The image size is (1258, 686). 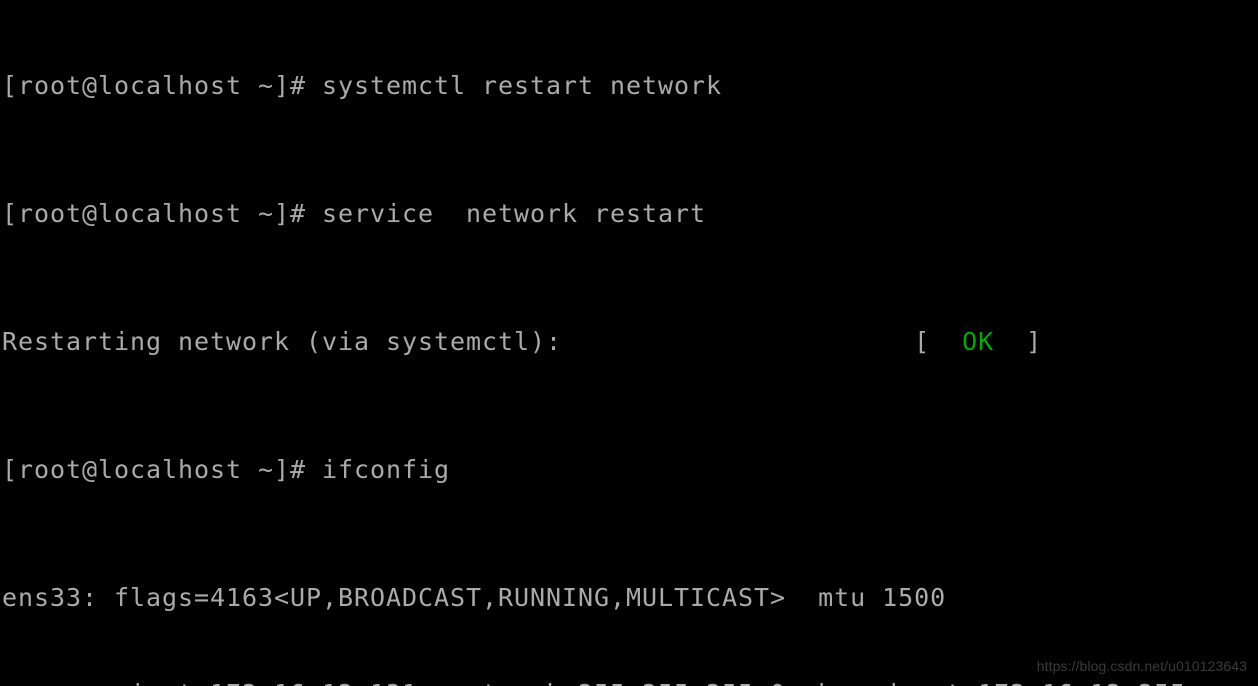 I want to click on terminal-line-cmd-ifconfig: [root@localhost ~]# ifconfig, so click(x=226, y=469).